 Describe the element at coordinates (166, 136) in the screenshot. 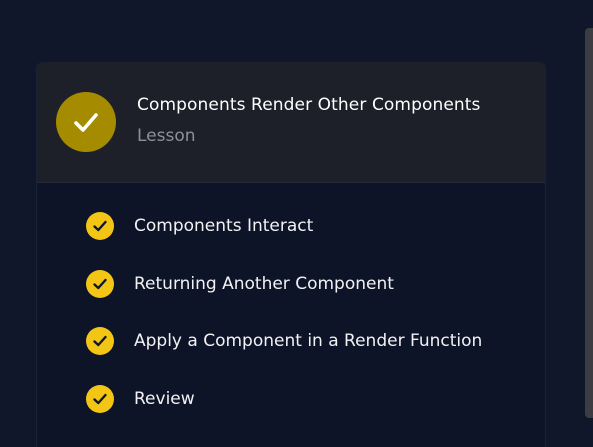

I see `lesson-type-label: Lesson` at that location.